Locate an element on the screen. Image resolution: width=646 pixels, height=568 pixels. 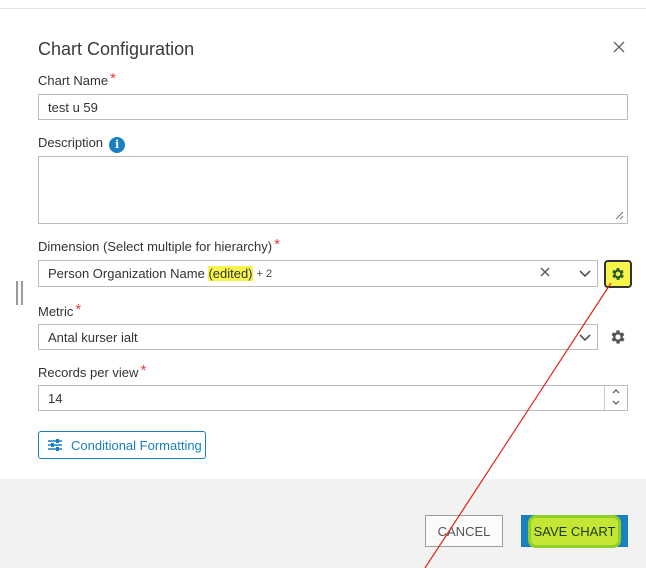
info-icon: i is located at coordinates (117, 145).